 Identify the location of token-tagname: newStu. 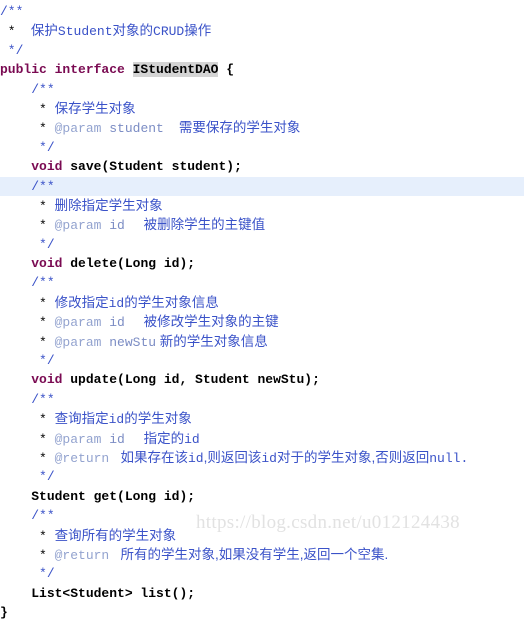
(129, 342).